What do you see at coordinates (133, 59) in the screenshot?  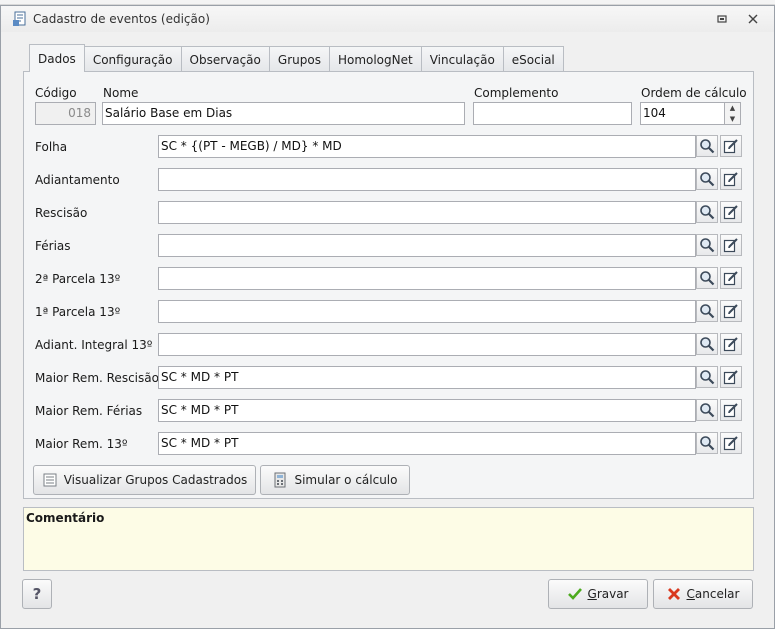 I see `tab-configuracao: Configuração` at bounding box center [133, 59].